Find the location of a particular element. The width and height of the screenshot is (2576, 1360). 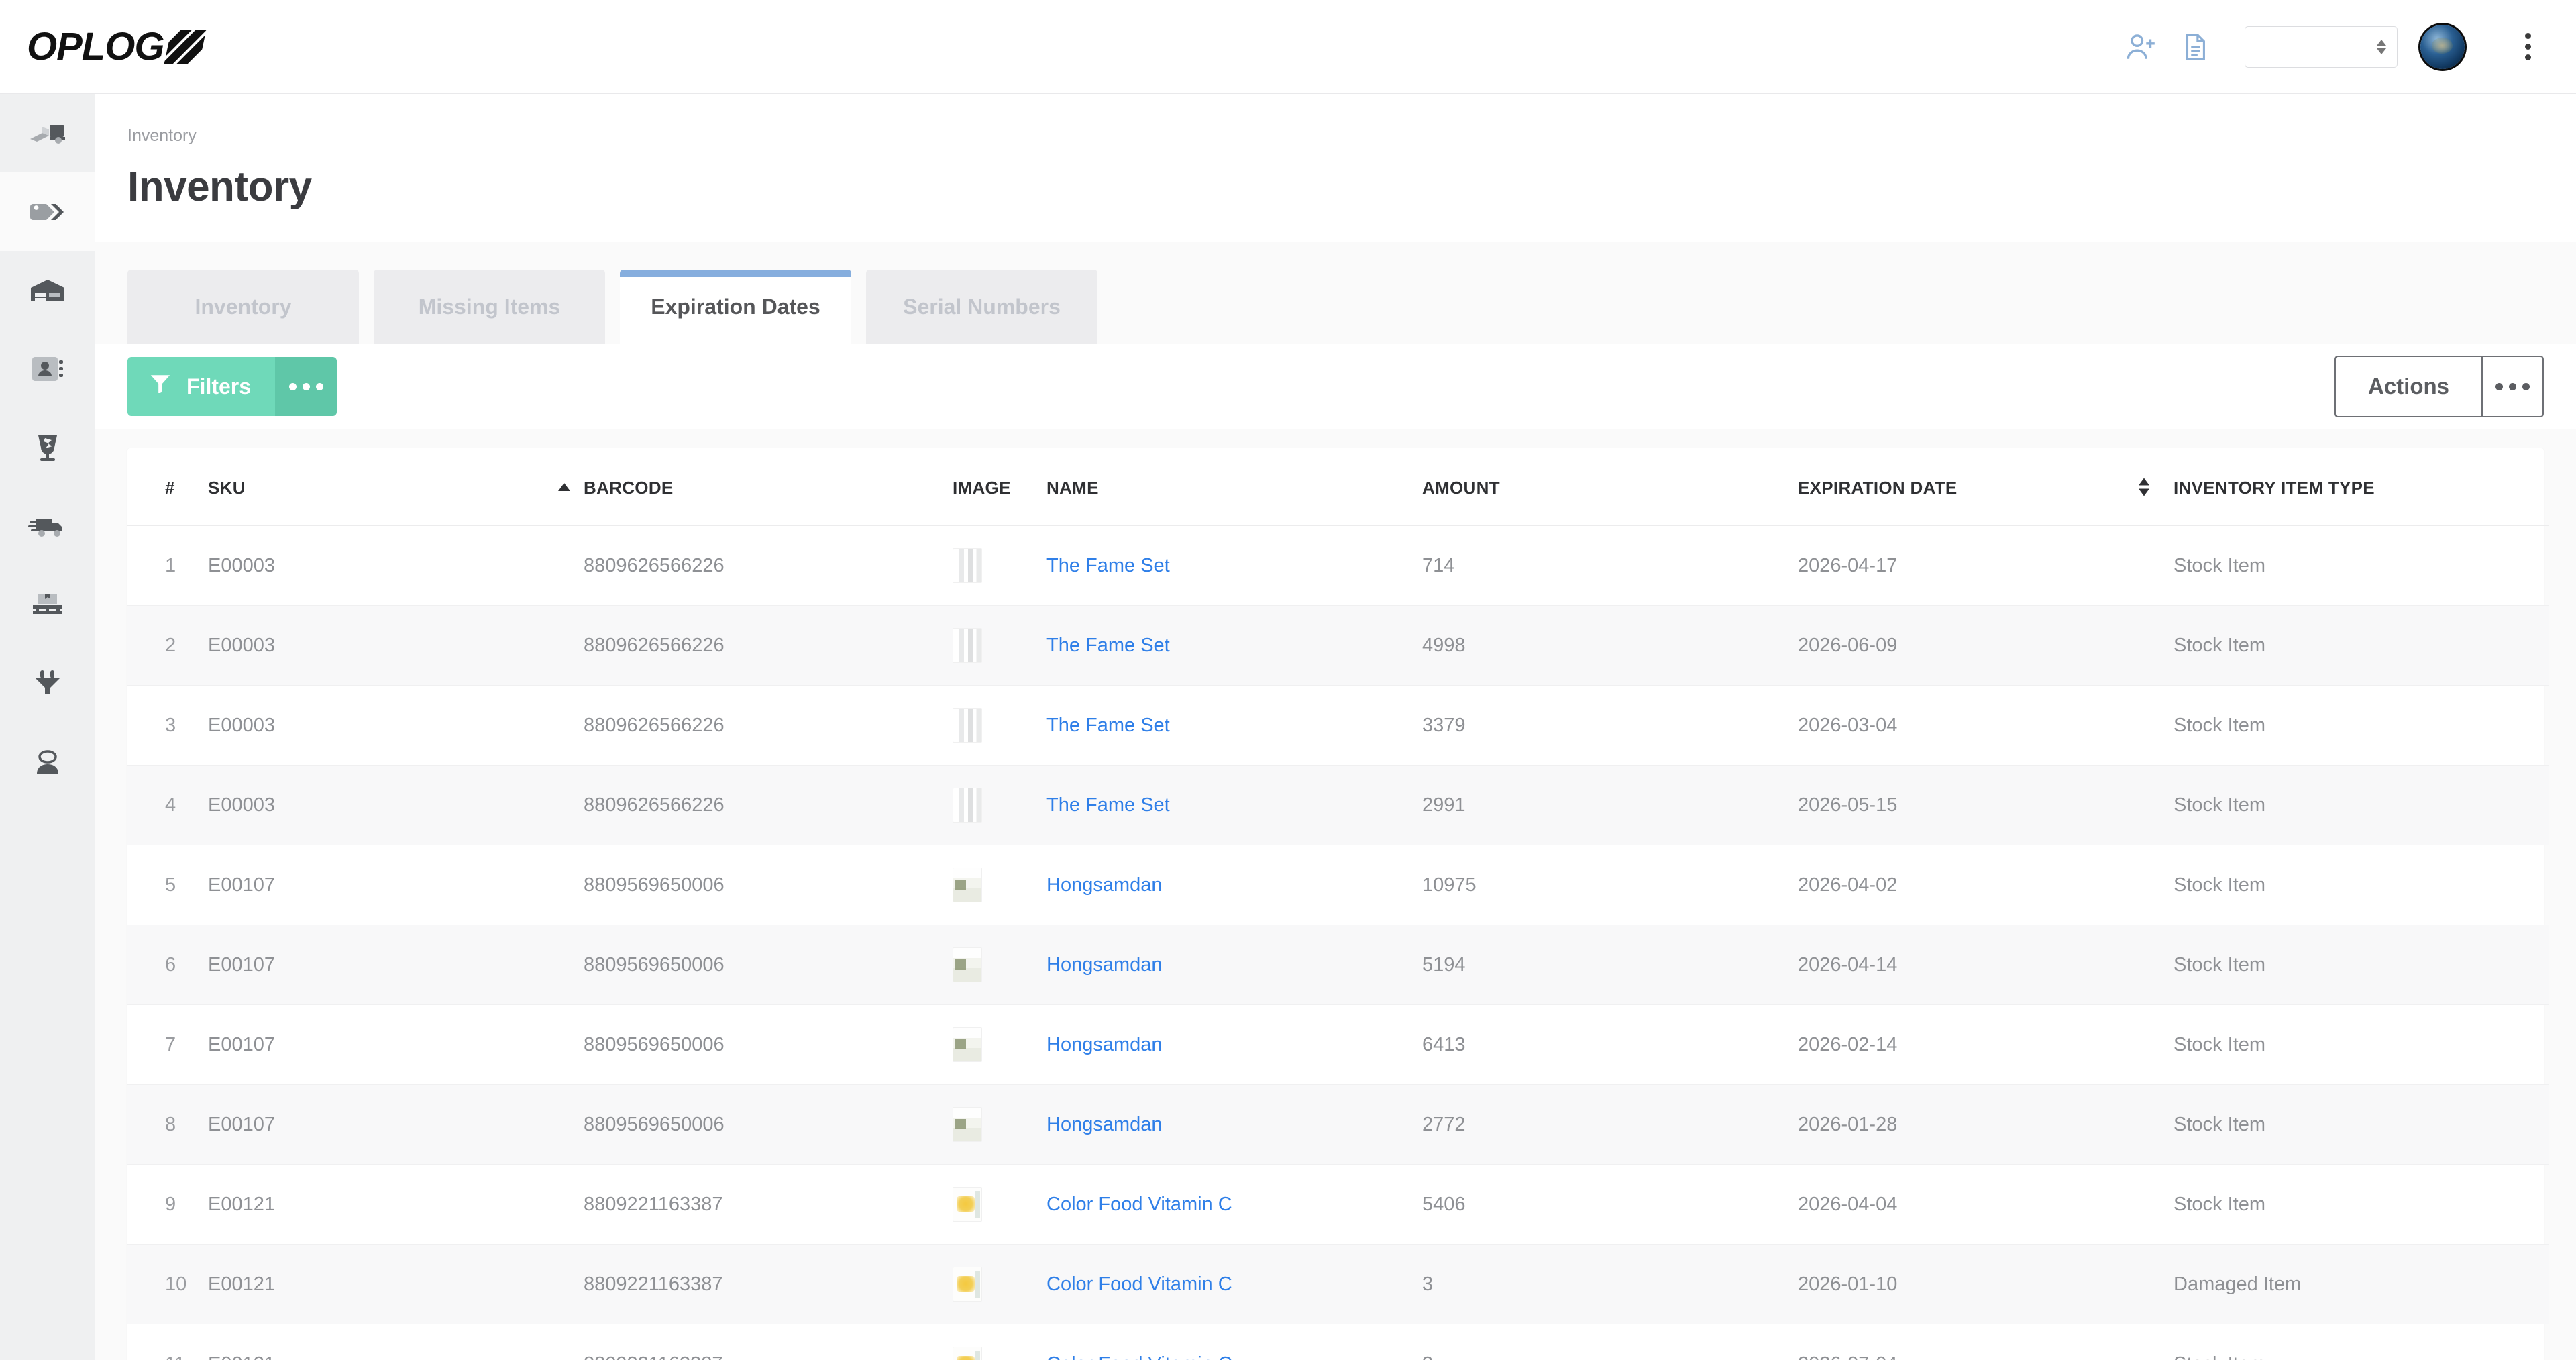

column-header-inventory-item-type: INVENTORY ITEM TYPE is located at coordinates (2344, 487).